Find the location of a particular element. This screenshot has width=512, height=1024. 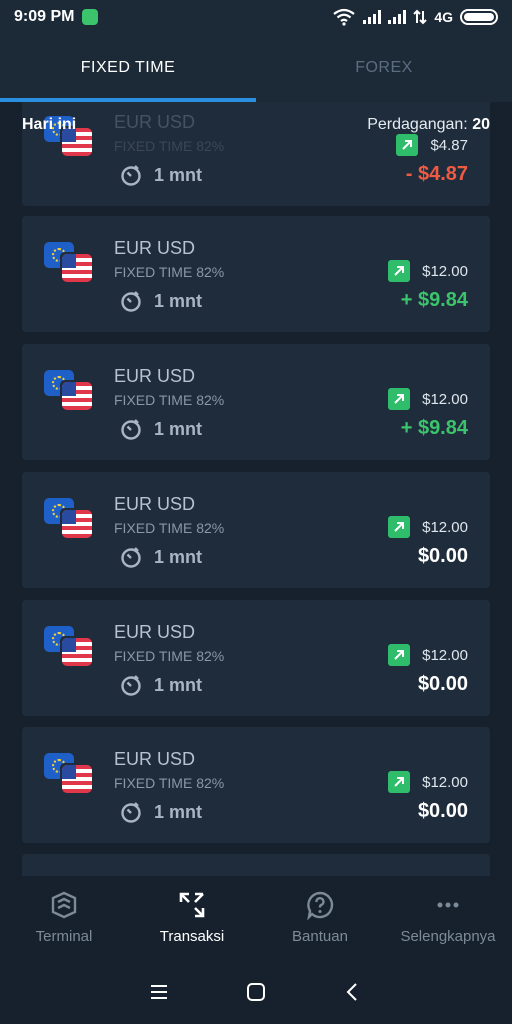

home-icon is located at coordinates (256, 992).